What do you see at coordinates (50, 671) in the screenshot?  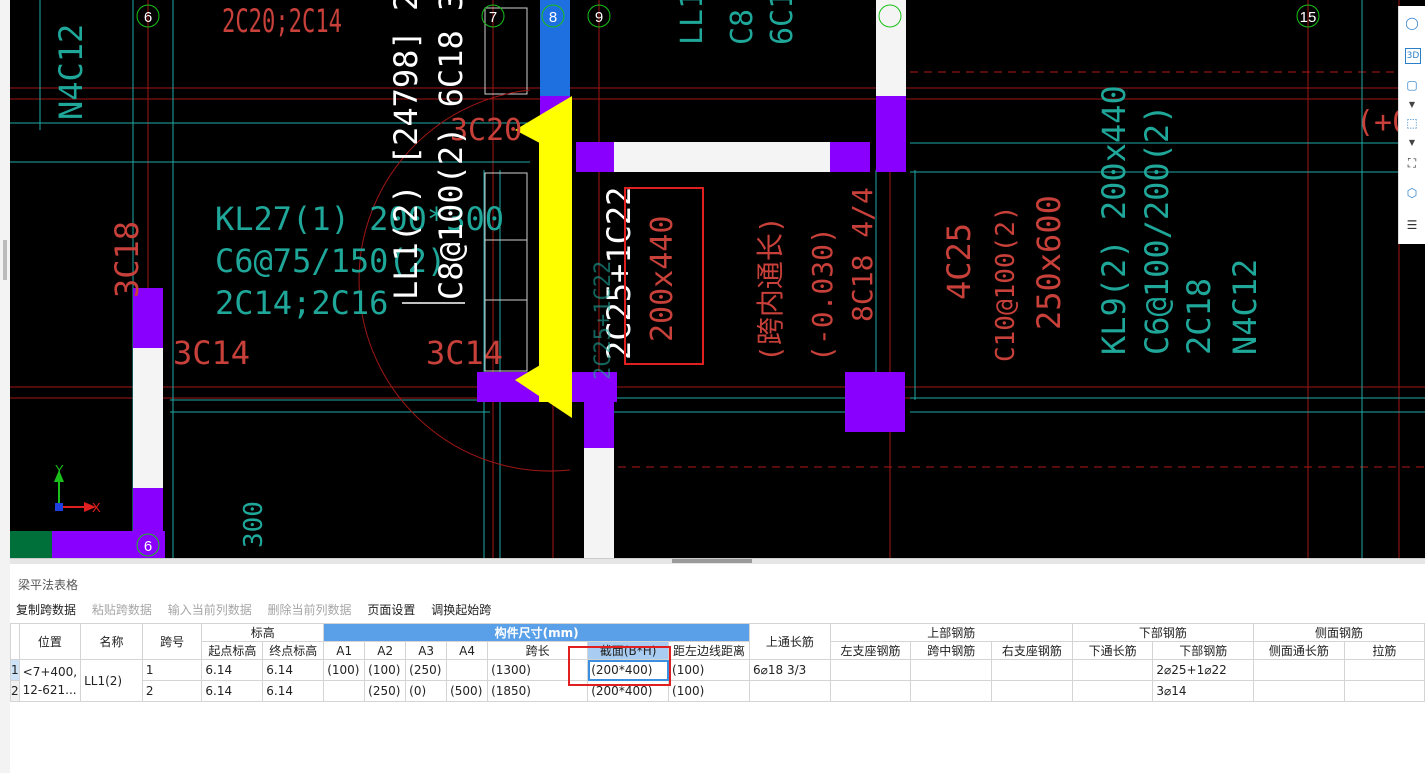 I see `position-line-1: <7+400,` at bounding box center [50, 671].